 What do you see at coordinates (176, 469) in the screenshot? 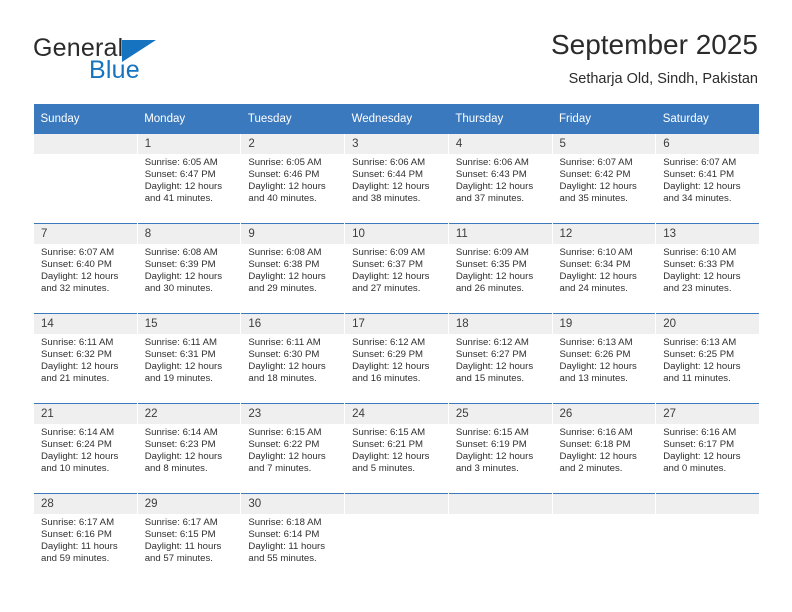
I see `daylight-text-line2: and 8 minutes.` at bounding box center [176, 469].